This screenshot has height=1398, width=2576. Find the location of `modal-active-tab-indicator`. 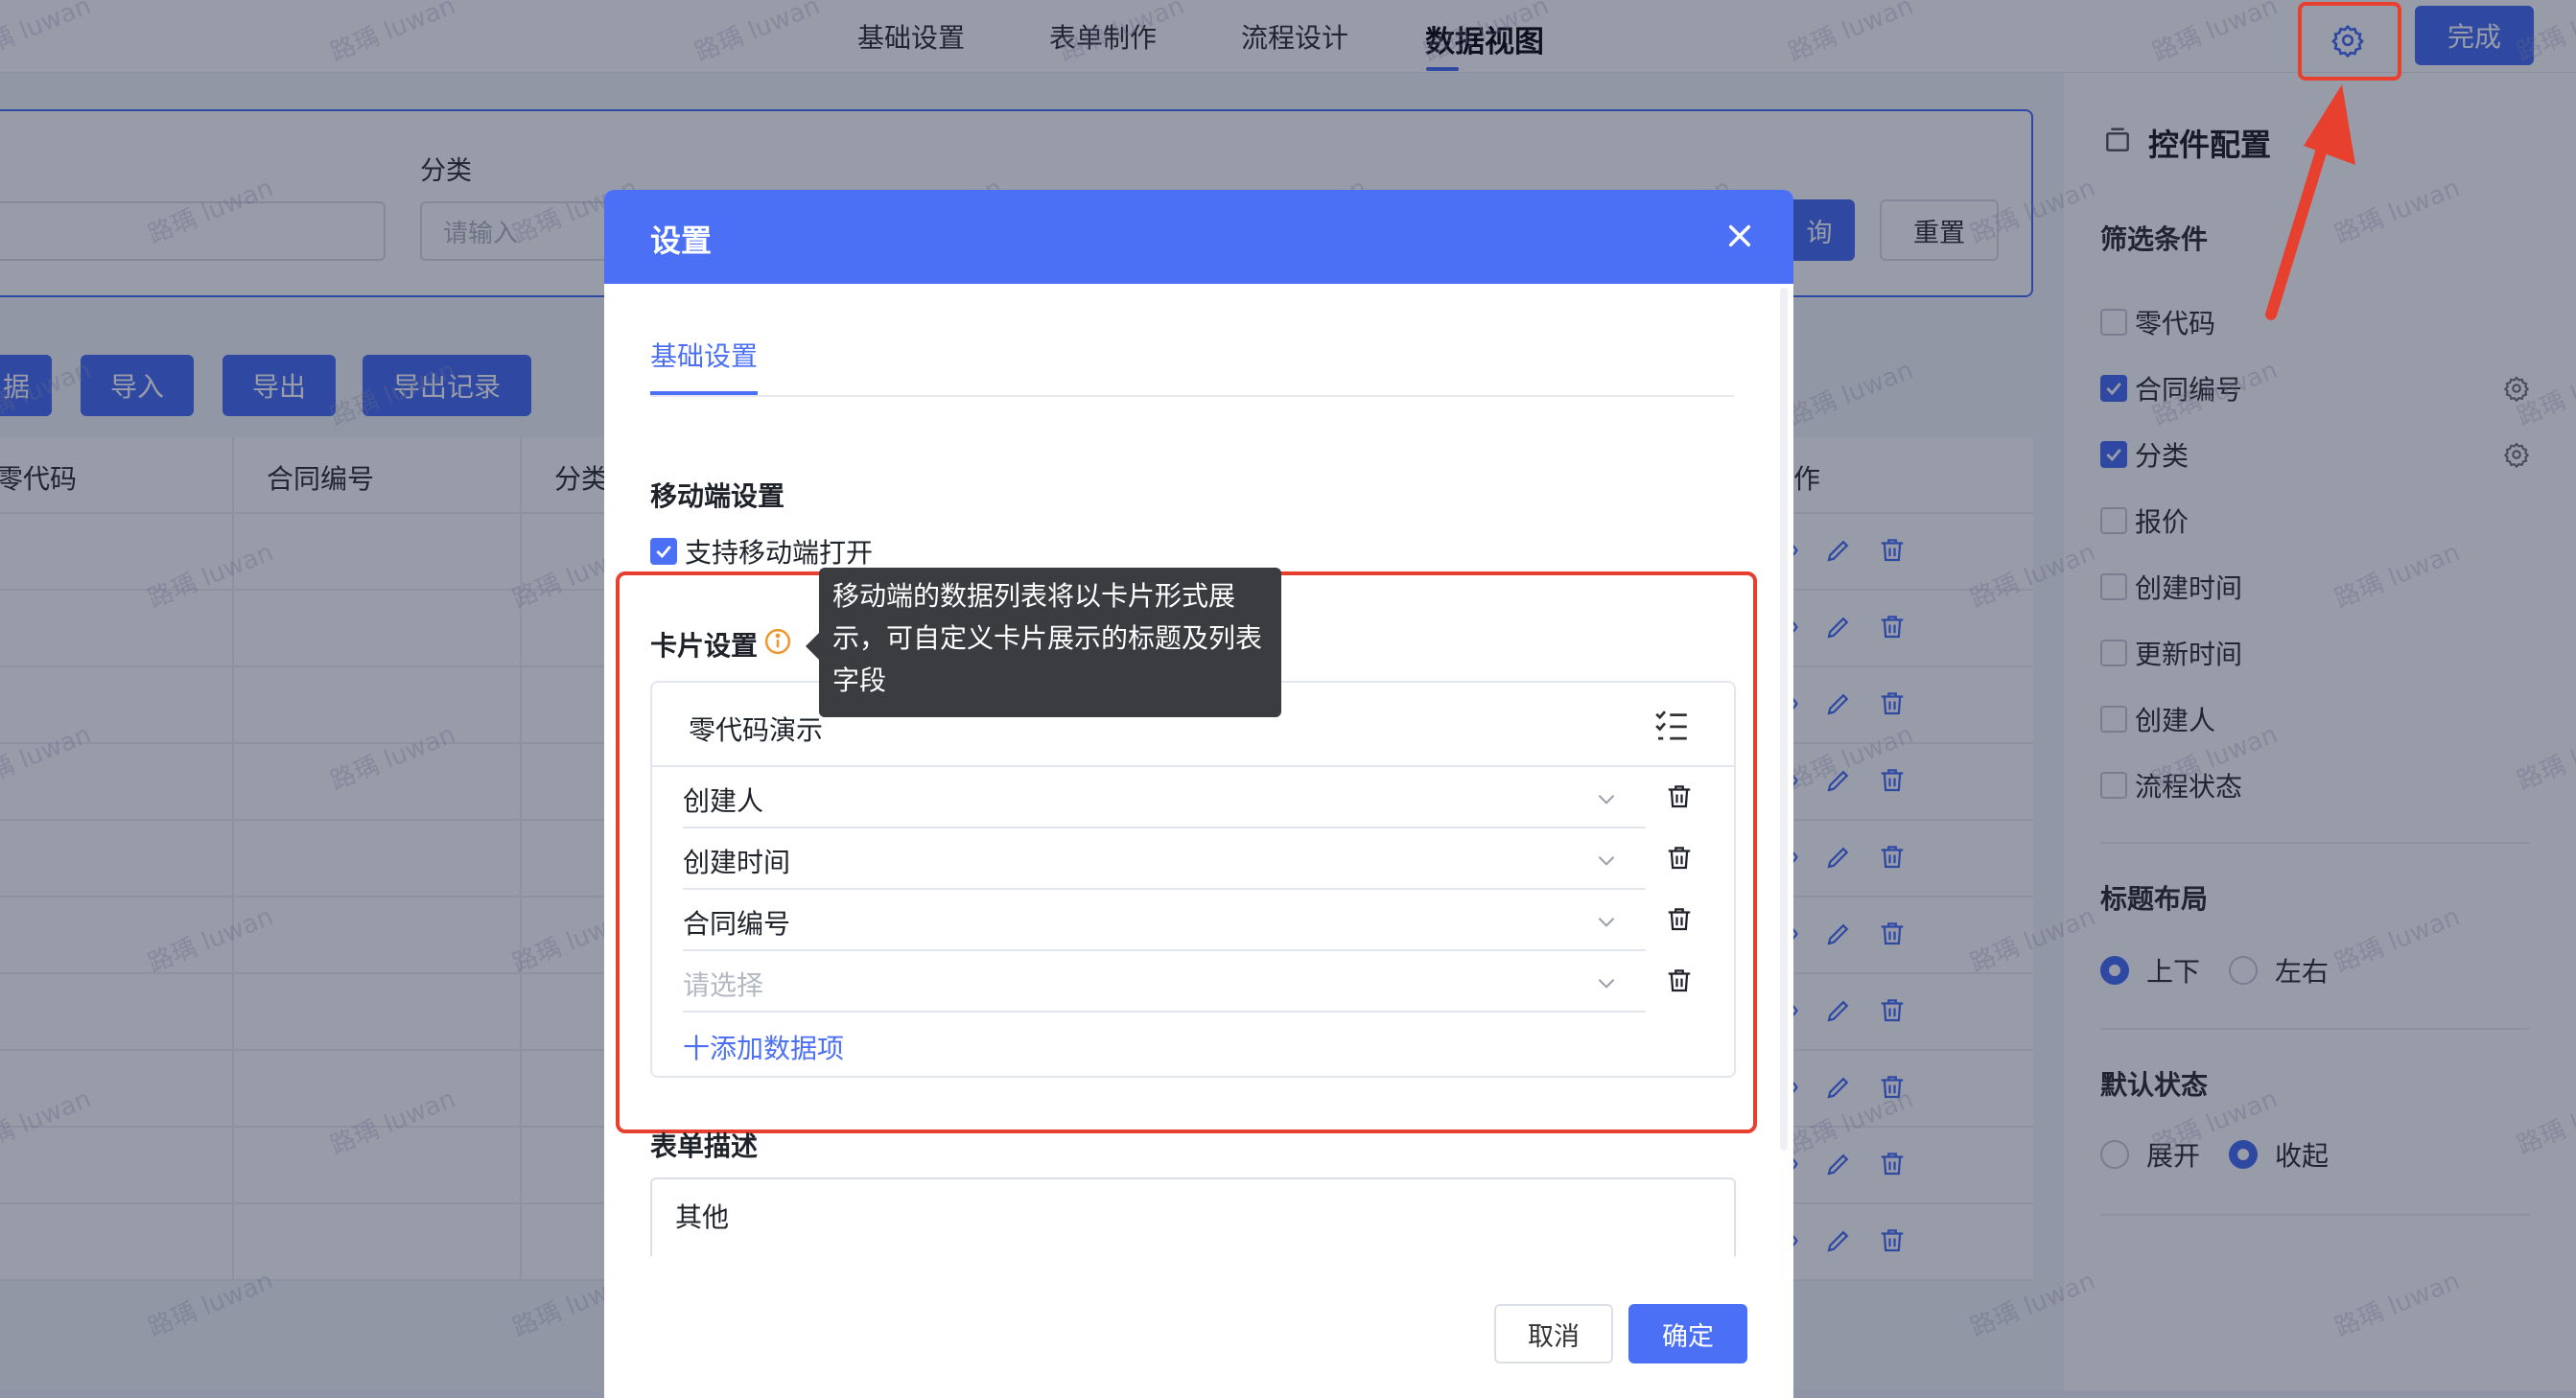

modal-active-tab-indicator is located at coordinates (704, 393).